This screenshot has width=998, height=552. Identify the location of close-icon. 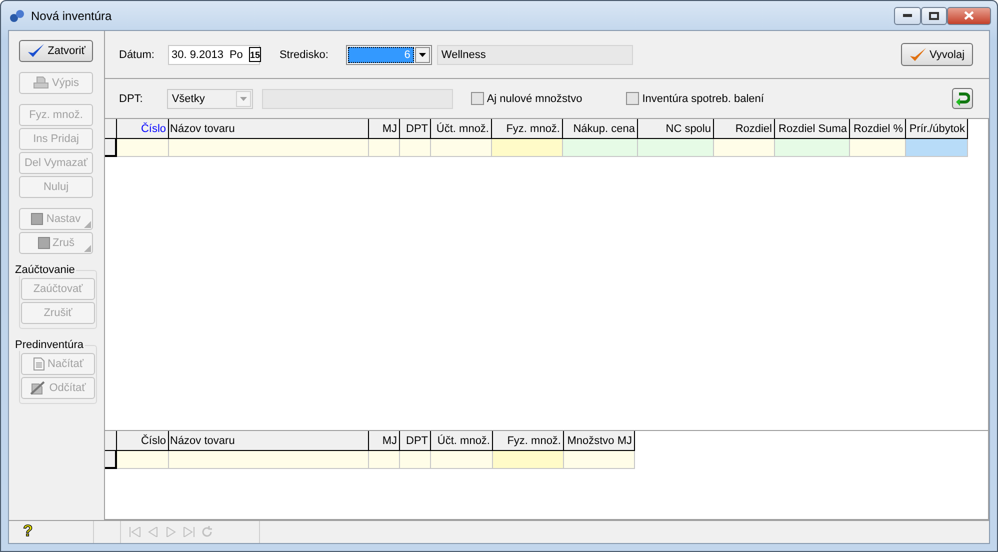
(969, 15).